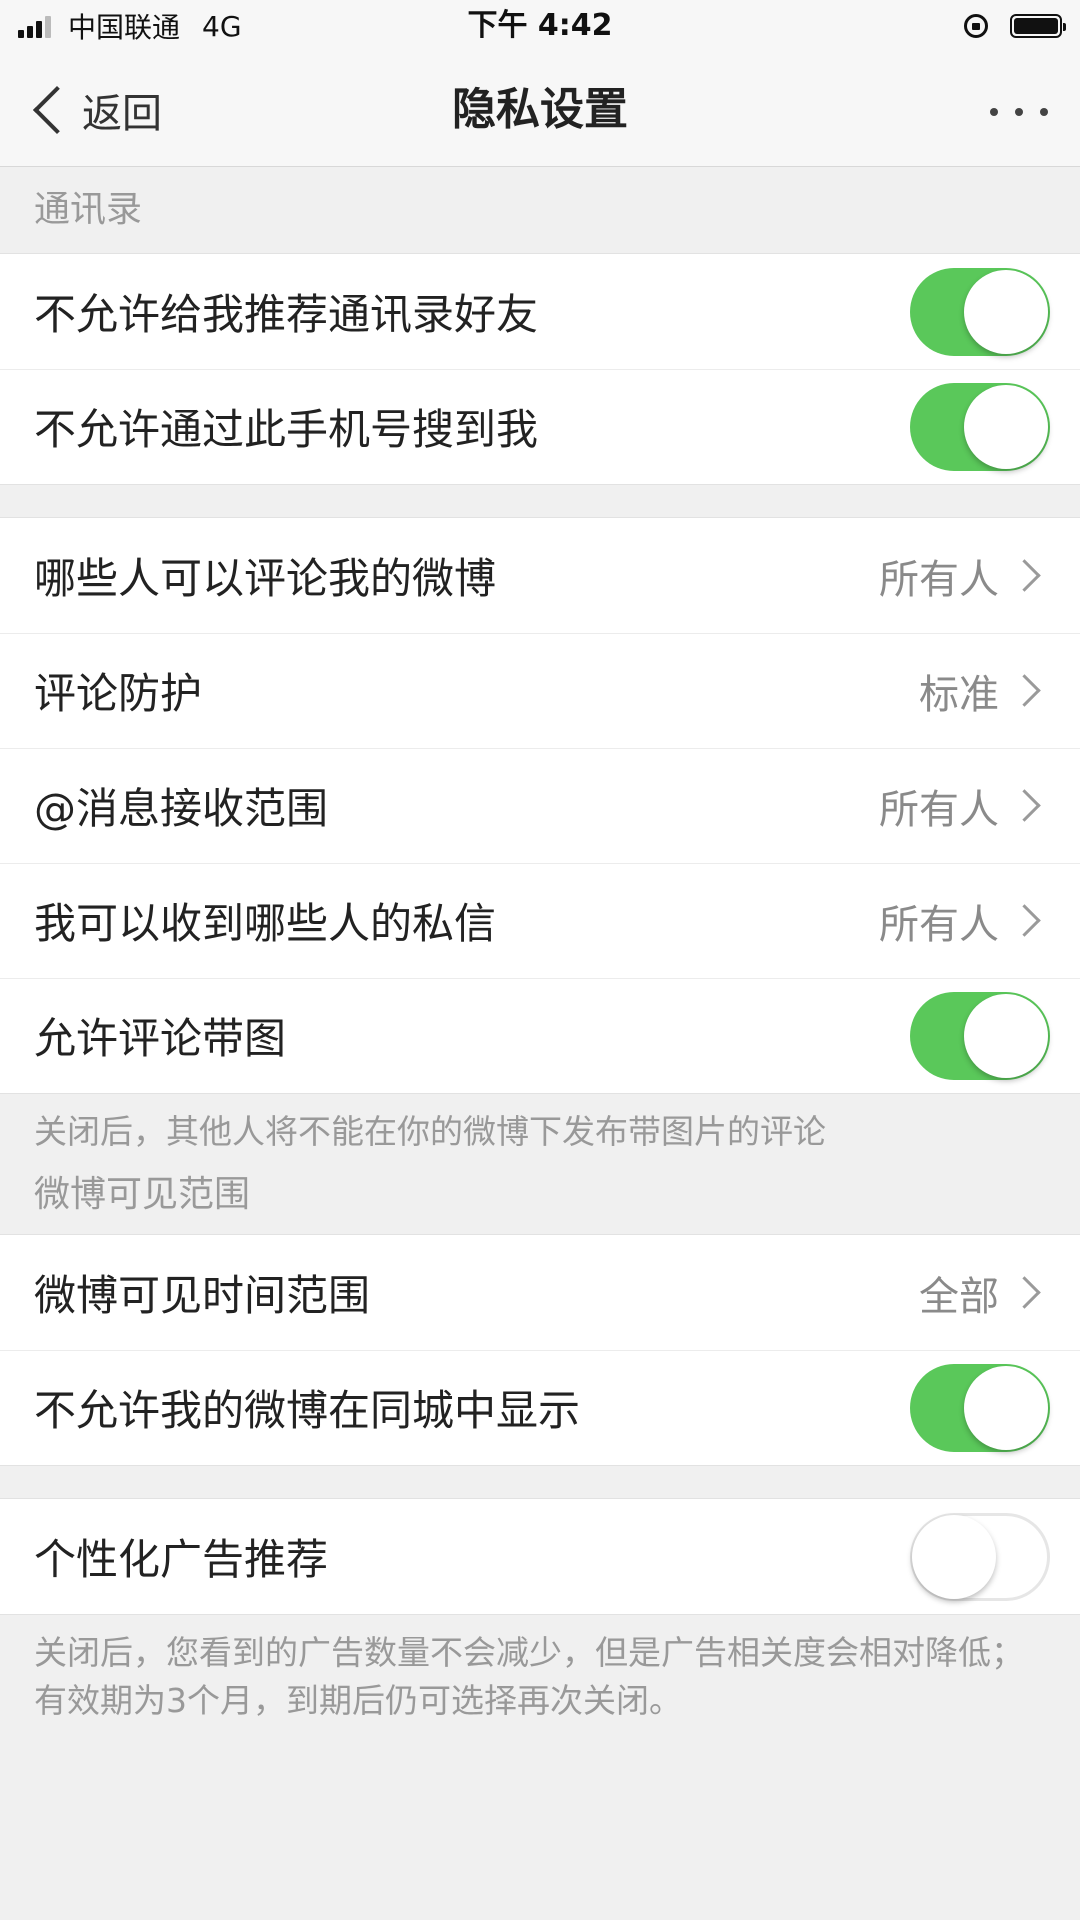  I want to click on page-title: 隐私设置, so click(540, 109).